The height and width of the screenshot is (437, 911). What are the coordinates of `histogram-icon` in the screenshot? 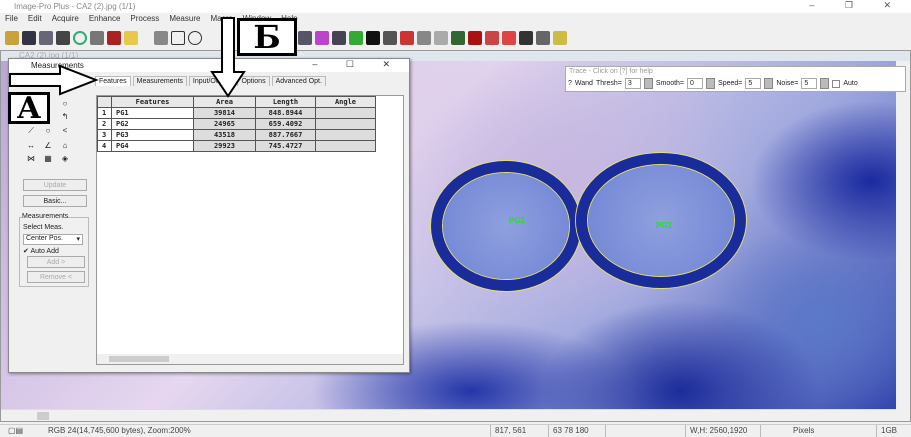 It's located at (322, 38).